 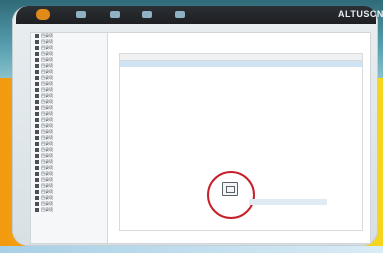 I want to click on bottom-strip, so click(x=191, y=249).